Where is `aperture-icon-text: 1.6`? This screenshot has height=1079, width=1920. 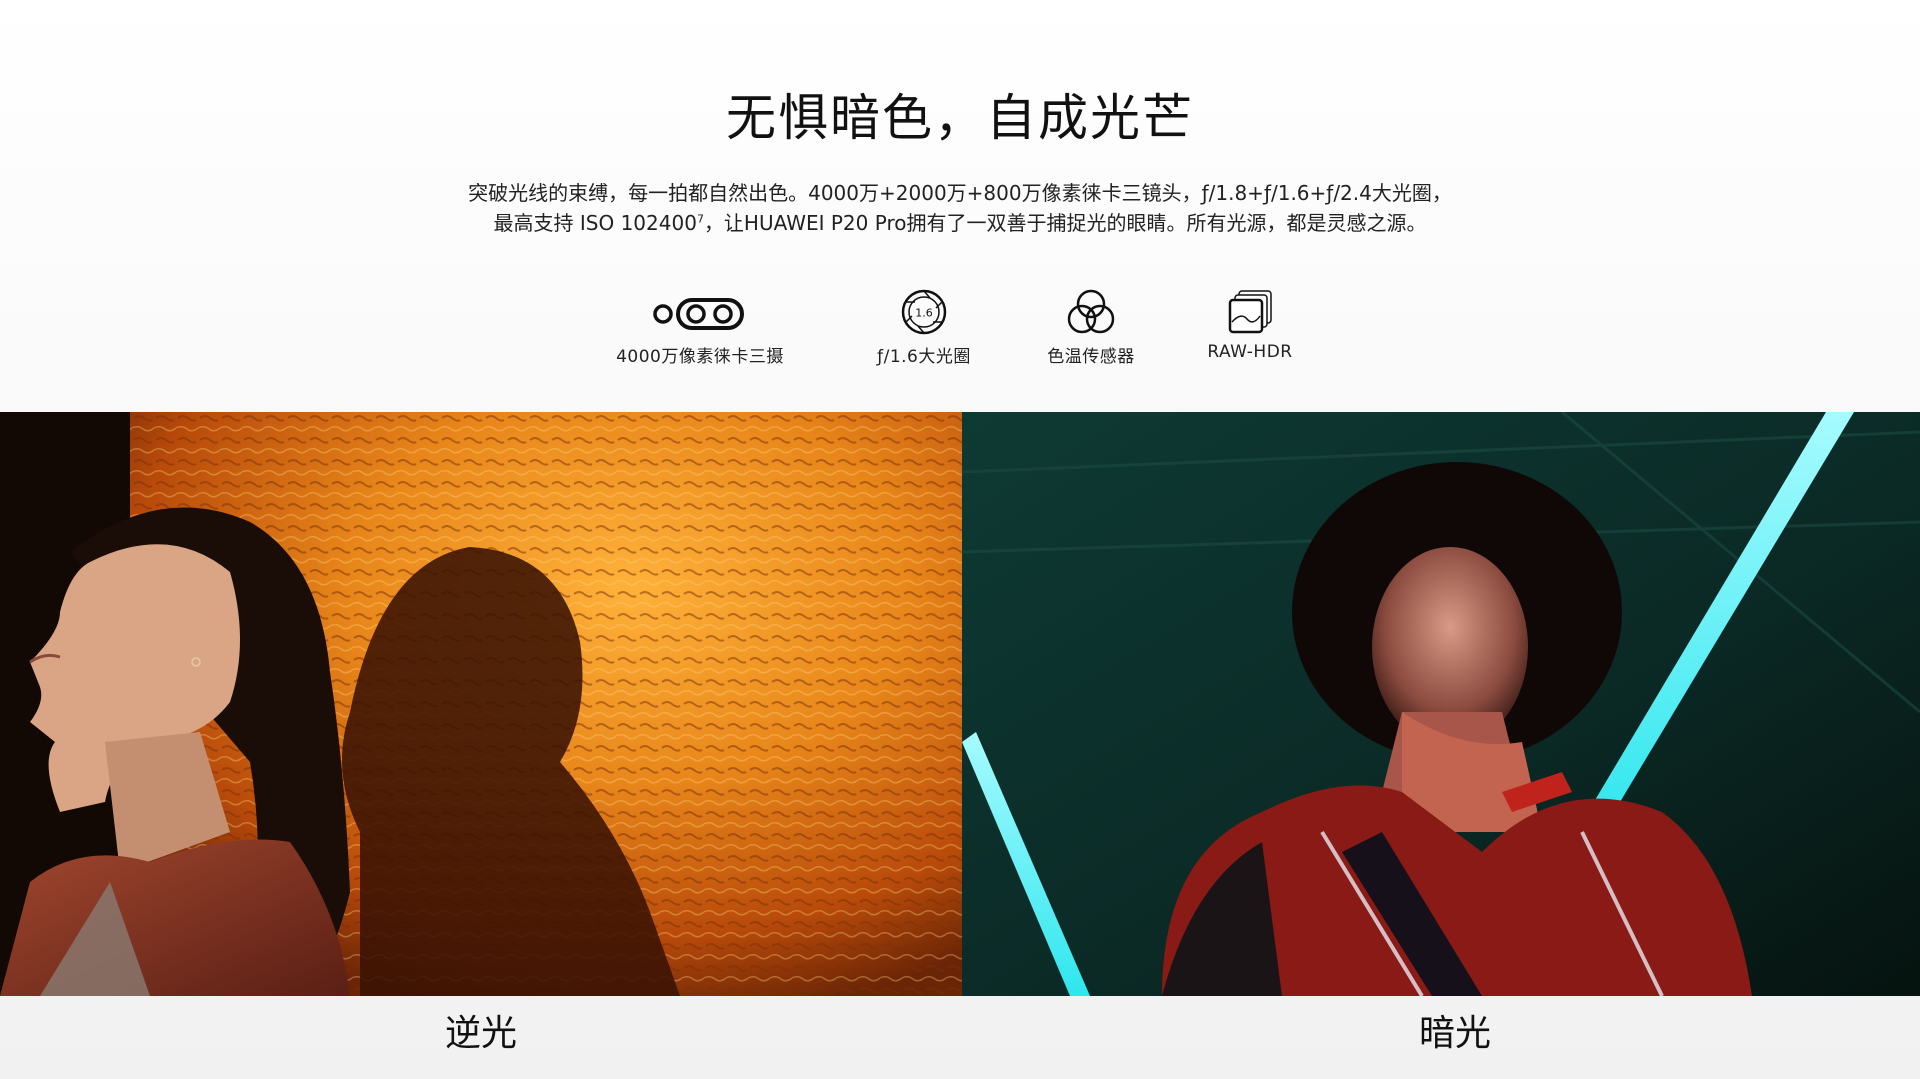 aperture-icon-text: 1.6 is located at coordinates (924, 313).